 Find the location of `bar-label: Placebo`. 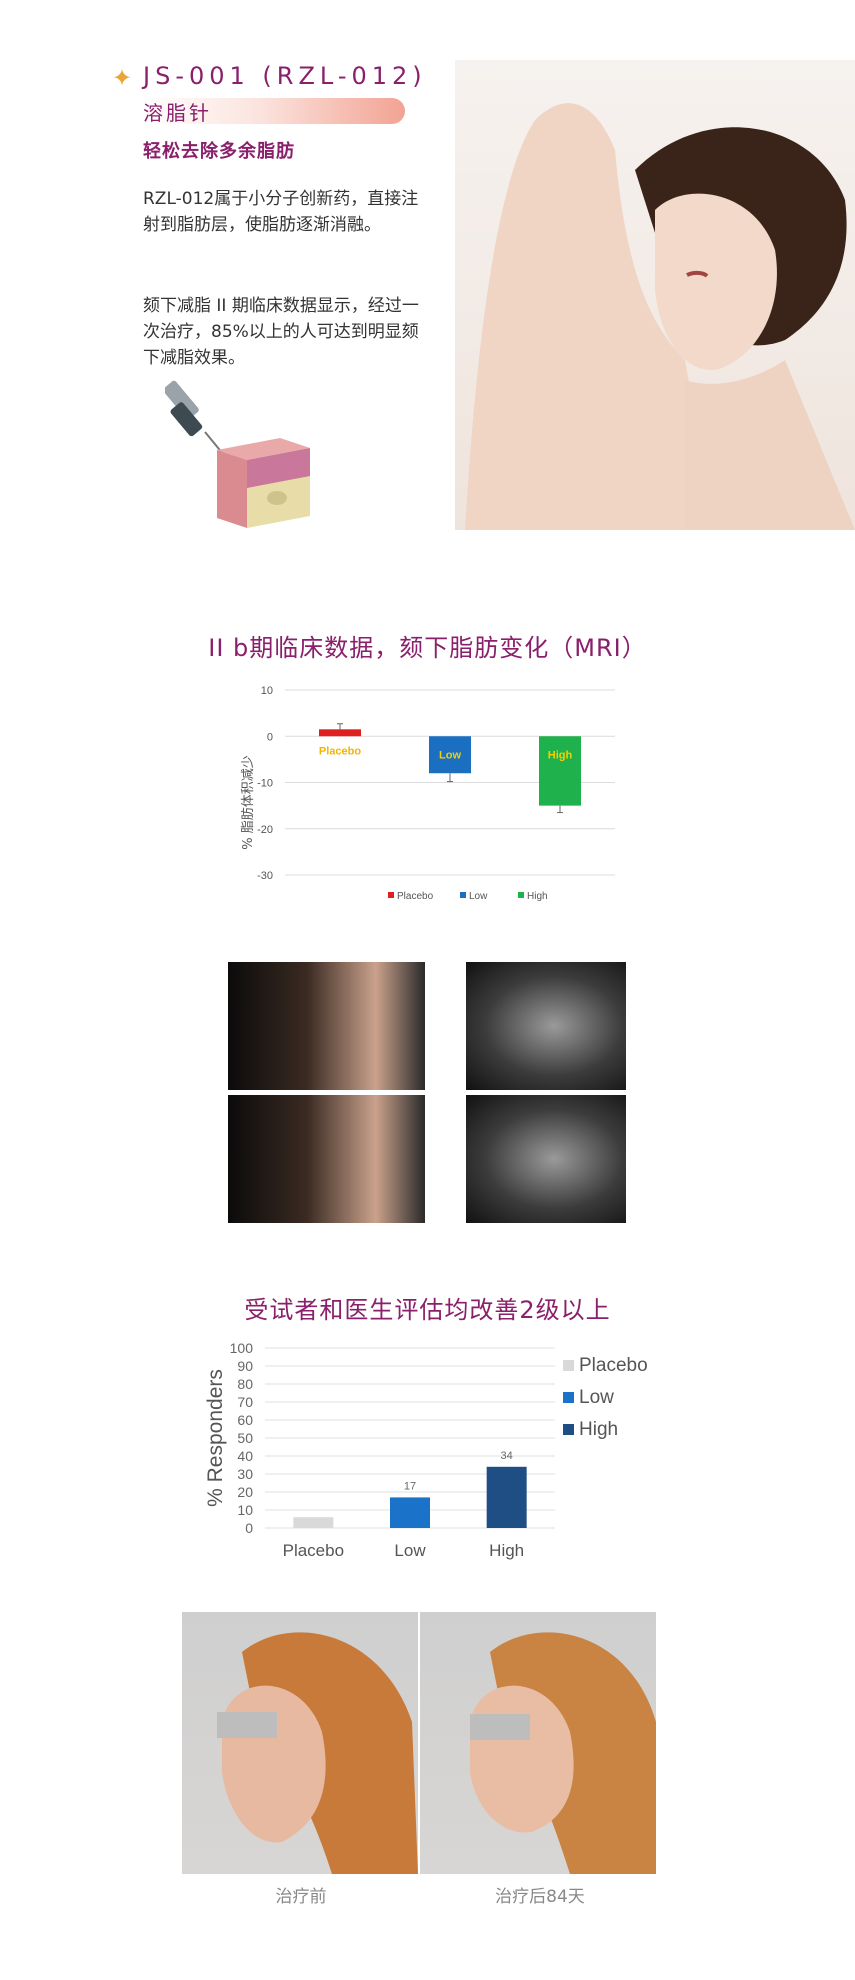

bar-label: Placebo is located at coordinates (340, 751).